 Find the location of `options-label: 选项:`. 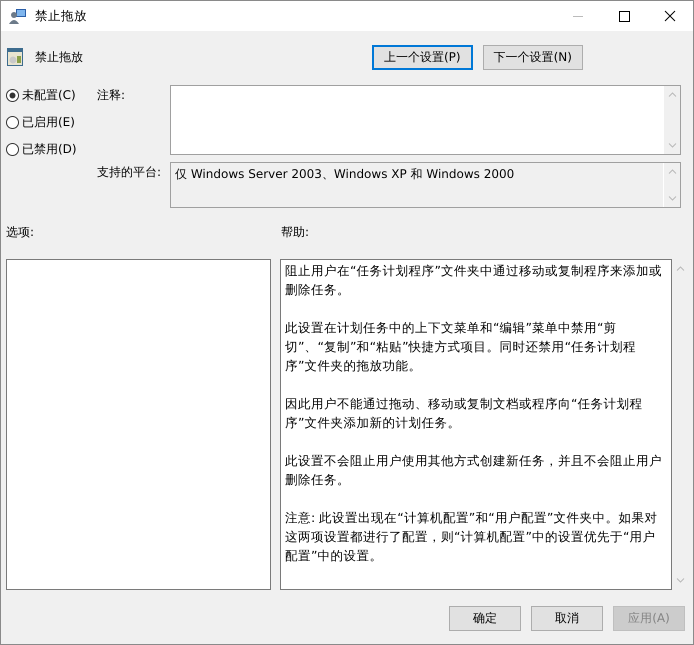

options-label: 选项: is located at coordinates (21, 232).